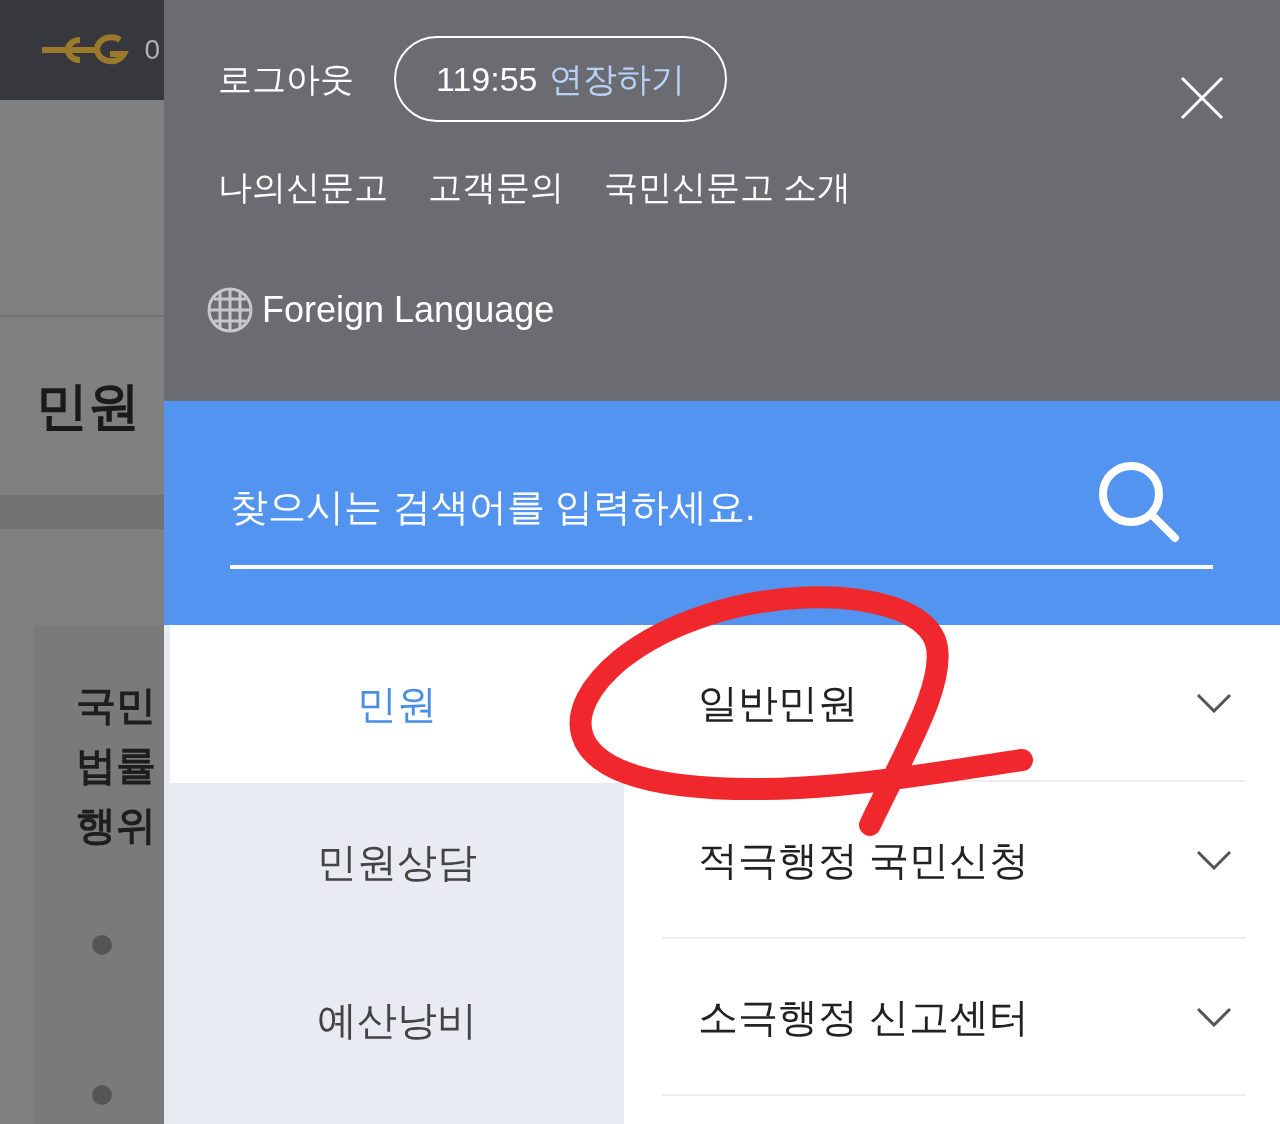  What do you see at coordinates (408, 310) in the screenshot?
I see `language-link: Foreign Language` at bounding box center [408, 310].